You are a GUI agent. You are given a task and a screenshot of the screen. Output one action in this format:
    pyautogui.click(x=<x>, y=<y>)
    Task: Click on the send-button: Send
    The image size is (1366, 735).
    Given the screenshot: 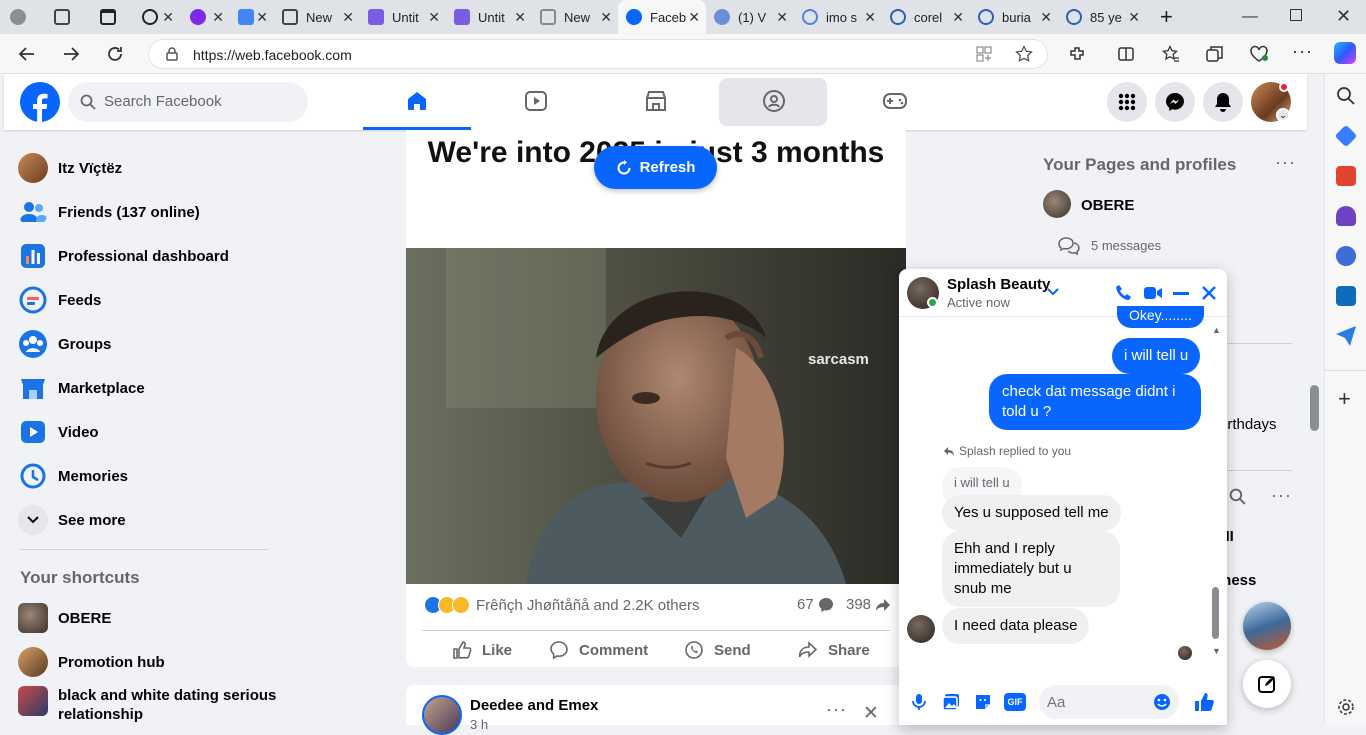 What is the action you would take?
    pyautogui.click(x=717, y=650)
    